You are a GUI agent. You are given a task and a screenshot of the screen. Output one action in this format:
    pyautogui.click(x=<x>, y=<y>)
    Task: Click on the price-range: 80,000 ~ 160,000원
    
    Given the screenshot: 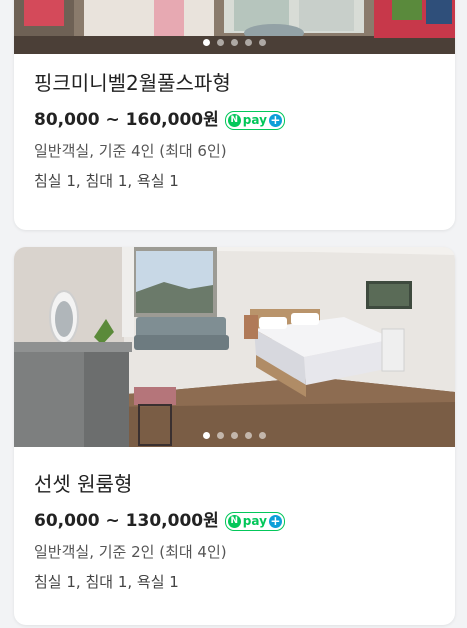 What is the action you would take?
    pyautogui.click(x=126, y=120)
    